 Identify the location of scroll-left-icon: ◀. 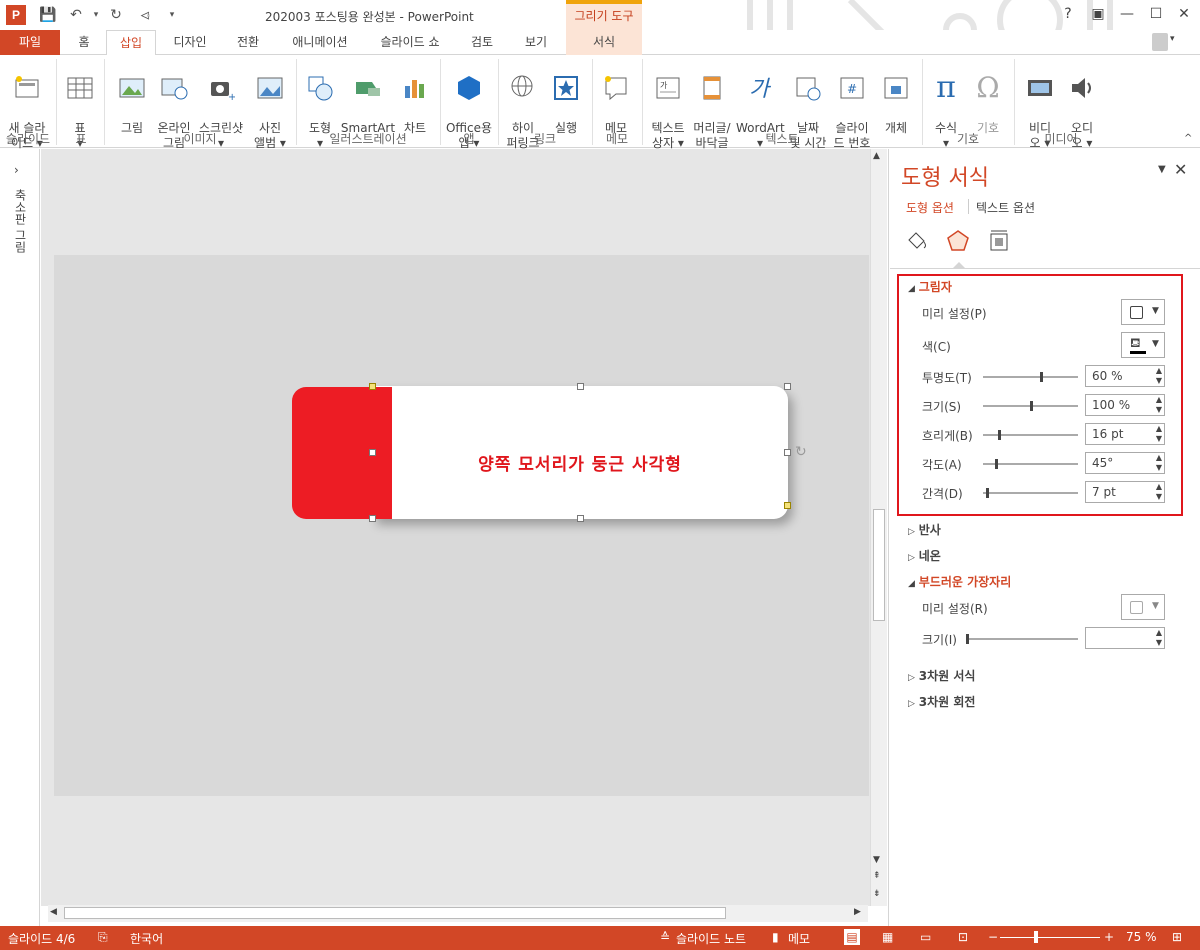
(53, 912).